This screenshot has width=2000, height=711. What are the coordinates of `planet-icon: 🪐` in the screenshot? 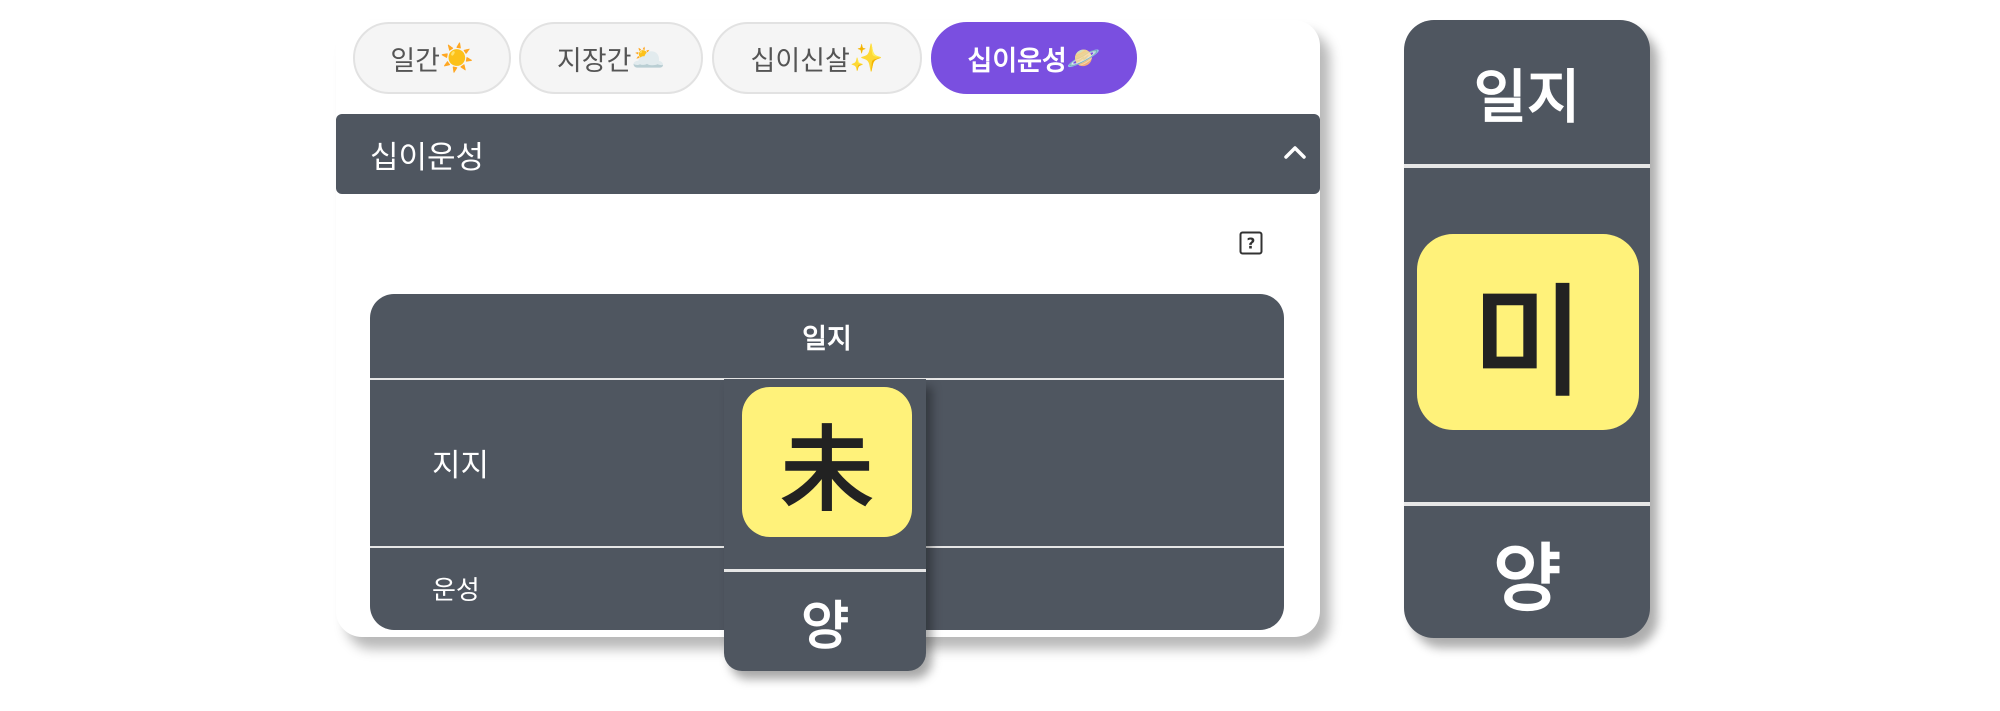 It's located at (1083, 58).